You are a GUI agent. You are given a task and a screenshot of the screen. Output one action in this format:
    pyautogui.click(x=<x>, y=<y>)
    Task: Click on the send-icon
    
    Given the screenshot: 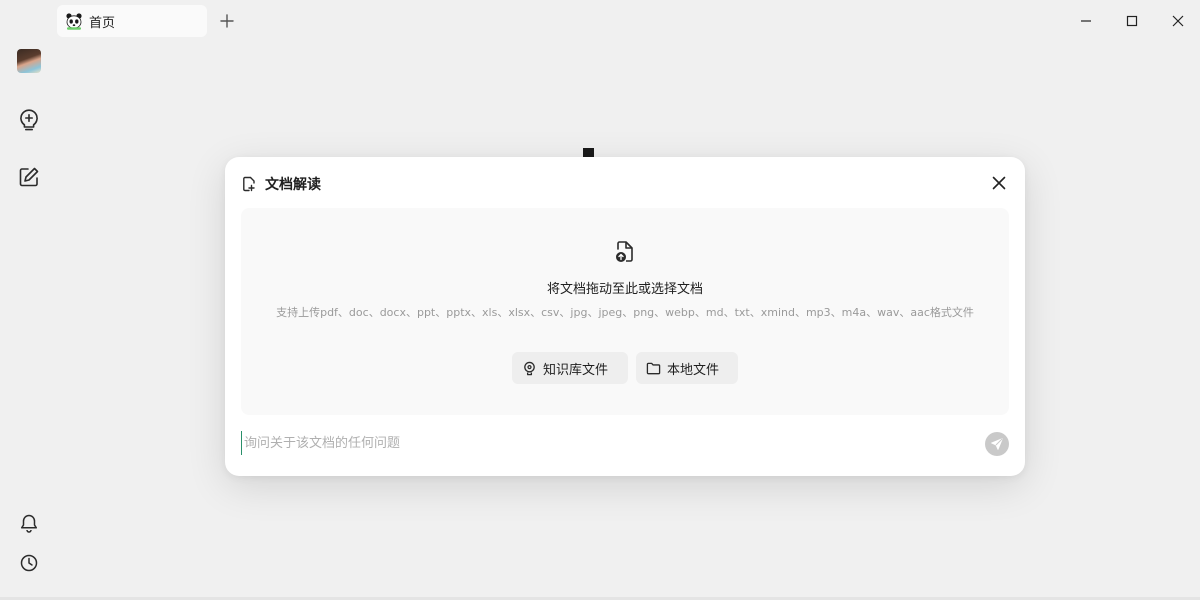 What is the action you would take?
    pyautogui.click(x=997, y=444)
    